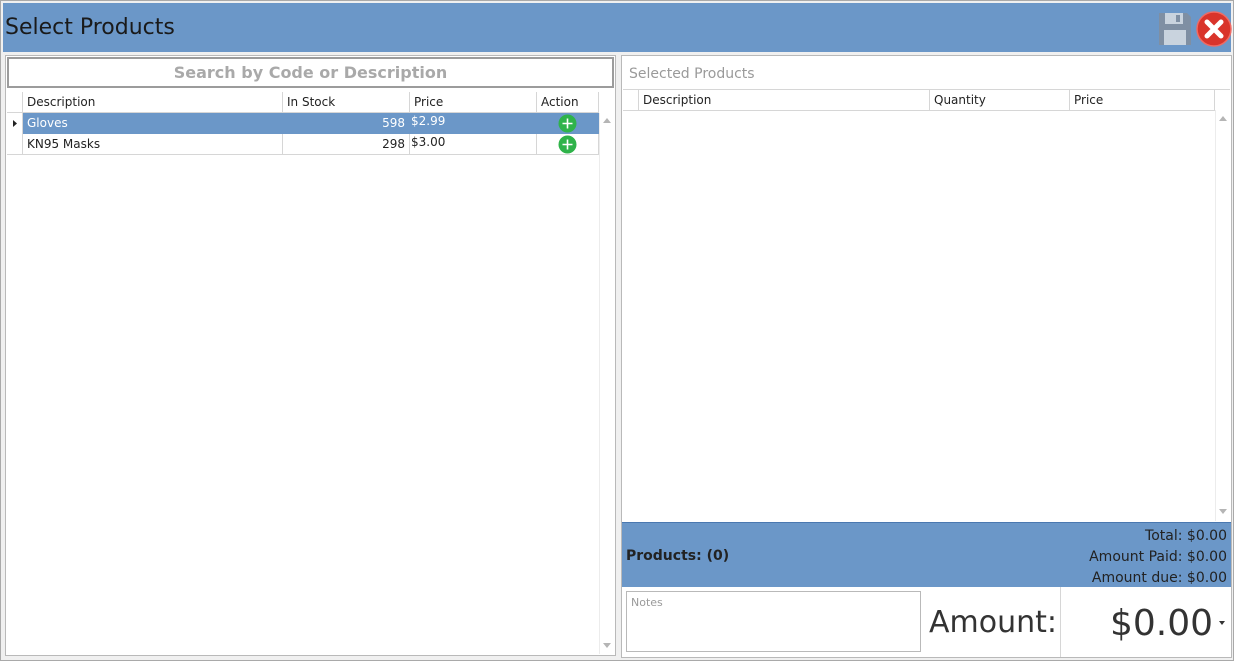  Describe the element at coordinates (773, 621) in the screenshot. I see `notes-field` at that location.